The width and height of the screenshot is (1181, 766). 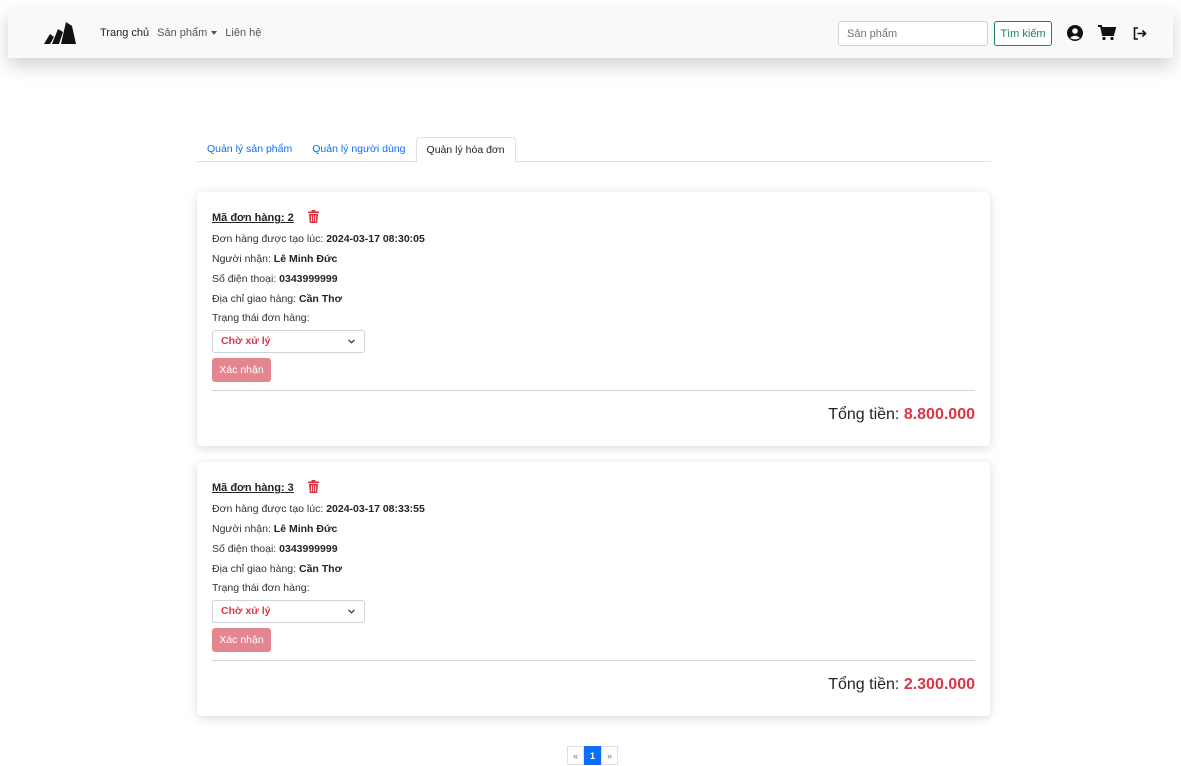 What do you see at coordinates (465, 150) in the screenshot?
I see `tab-manage-invoices: Quản lý hóa đơn` at bounding box center [465, 150].